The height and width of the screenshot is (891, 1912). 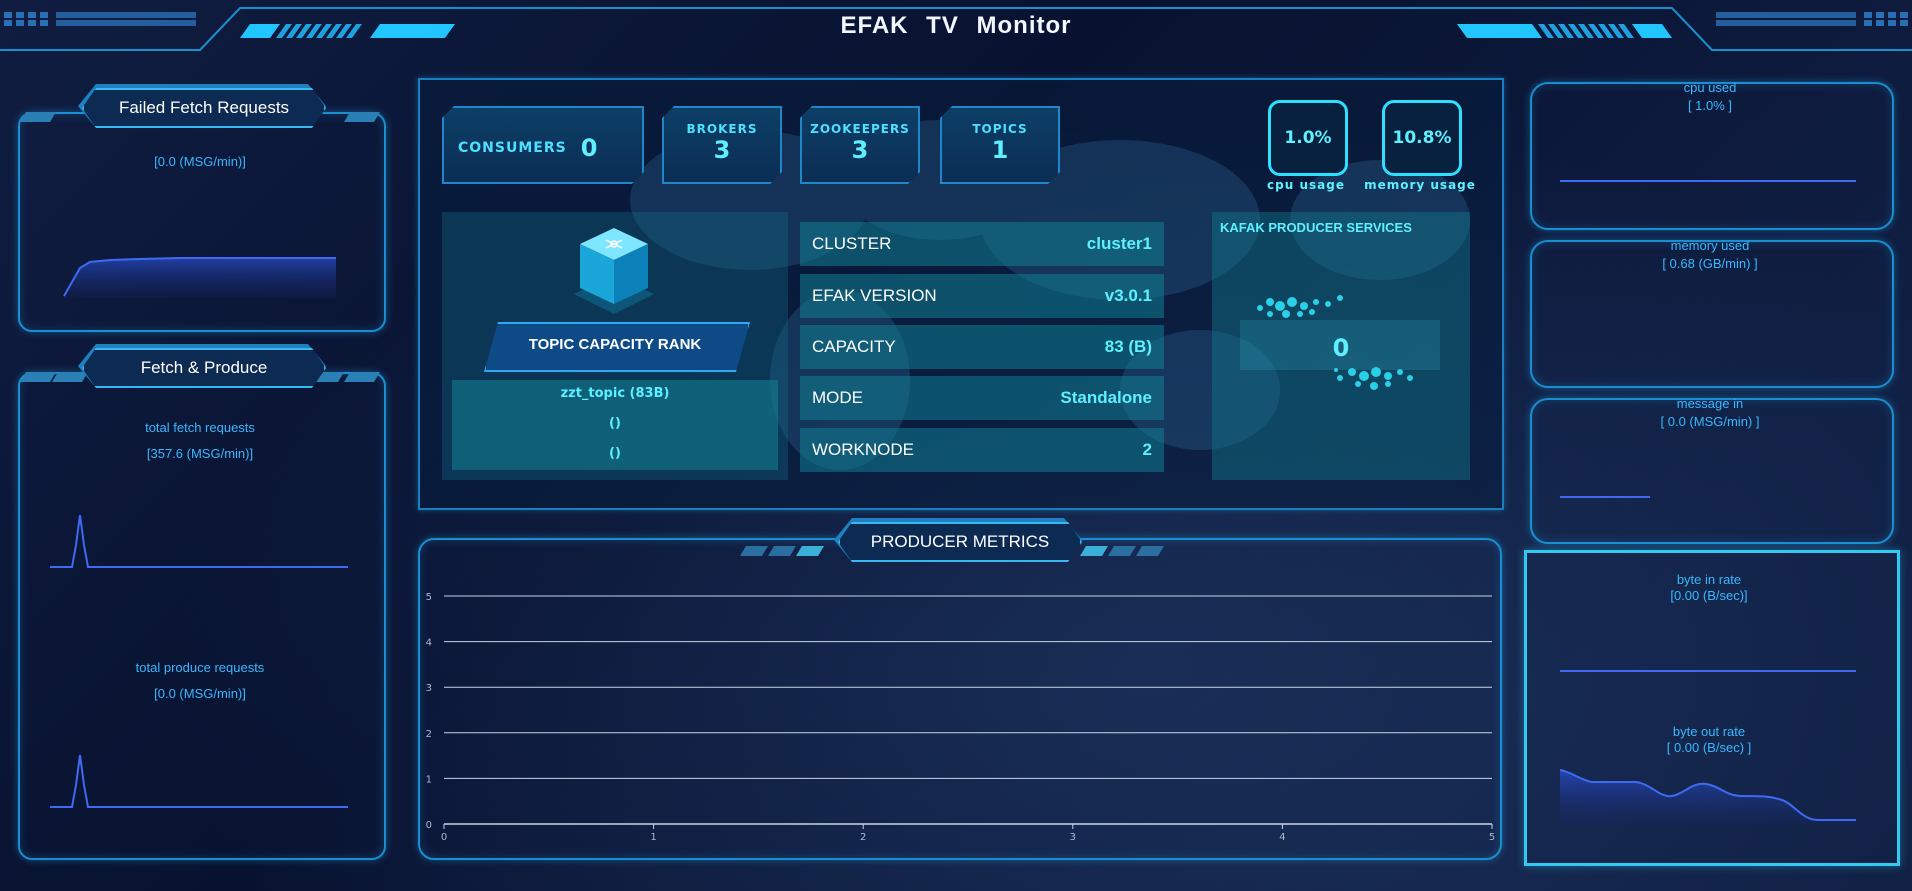 What do you see at coordinates (1710, 87) in the screenshot?
I see `cpu-used-label: cpu used` at bounding box center [1710, 87].